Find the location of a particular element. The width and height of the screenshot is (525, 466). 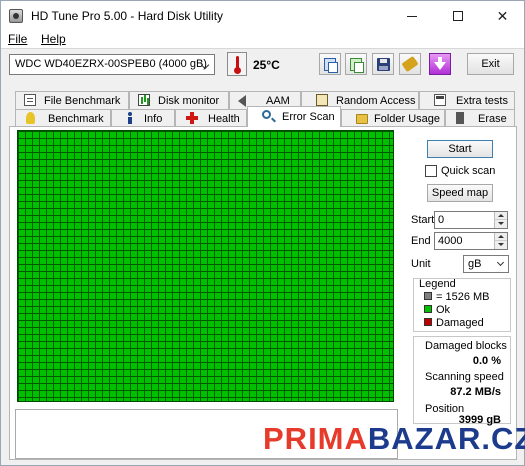

copy-text-icon is located at coordinates (331, 65).